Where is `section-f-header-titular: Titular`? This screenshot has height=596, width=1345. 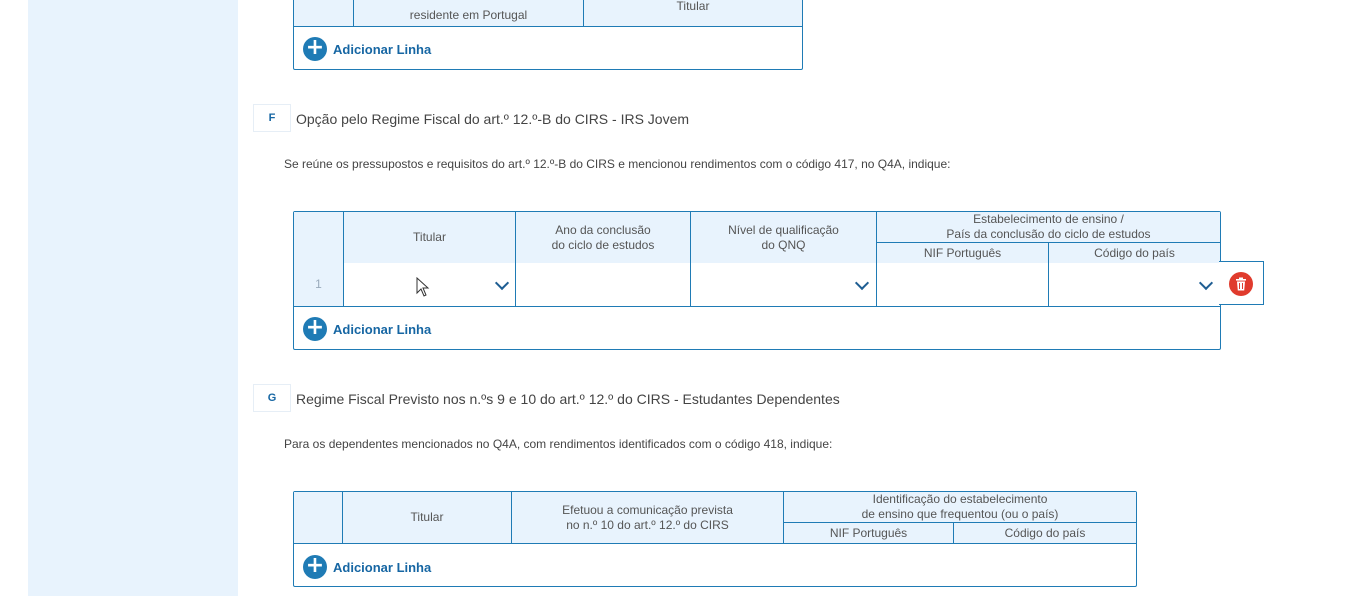 section-f-header-titular: Titular is located at coordinates (429, 237).